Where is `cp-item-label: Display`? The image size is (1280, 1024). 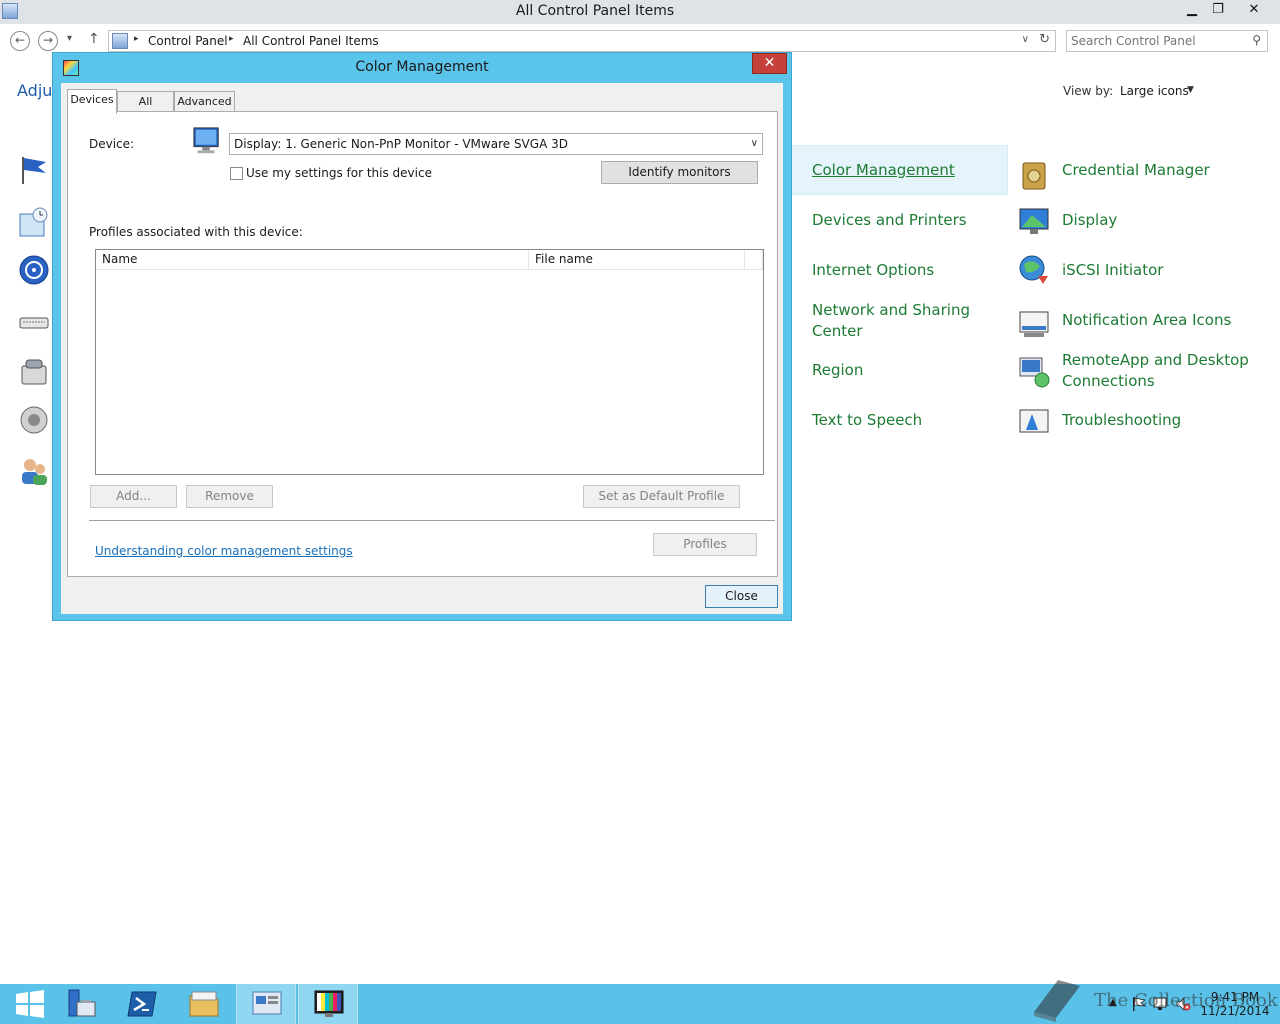
cp-item-label: Display is located at coordinates (1089, 220).